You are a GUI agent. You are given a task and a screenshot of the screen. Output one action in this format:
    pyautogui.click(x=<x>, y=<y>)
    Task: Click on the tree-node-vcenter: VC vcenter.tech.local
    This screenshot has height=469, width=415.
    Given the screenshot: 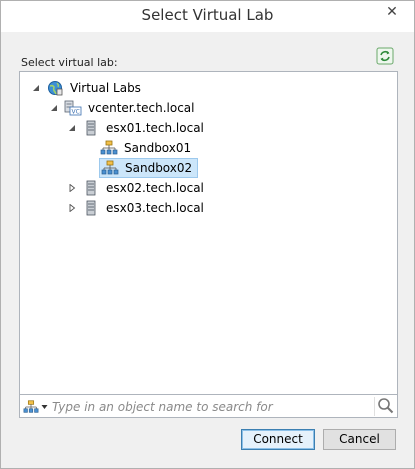 What is the action you would take?
    pyautogui.click(x=123, y=108)
    